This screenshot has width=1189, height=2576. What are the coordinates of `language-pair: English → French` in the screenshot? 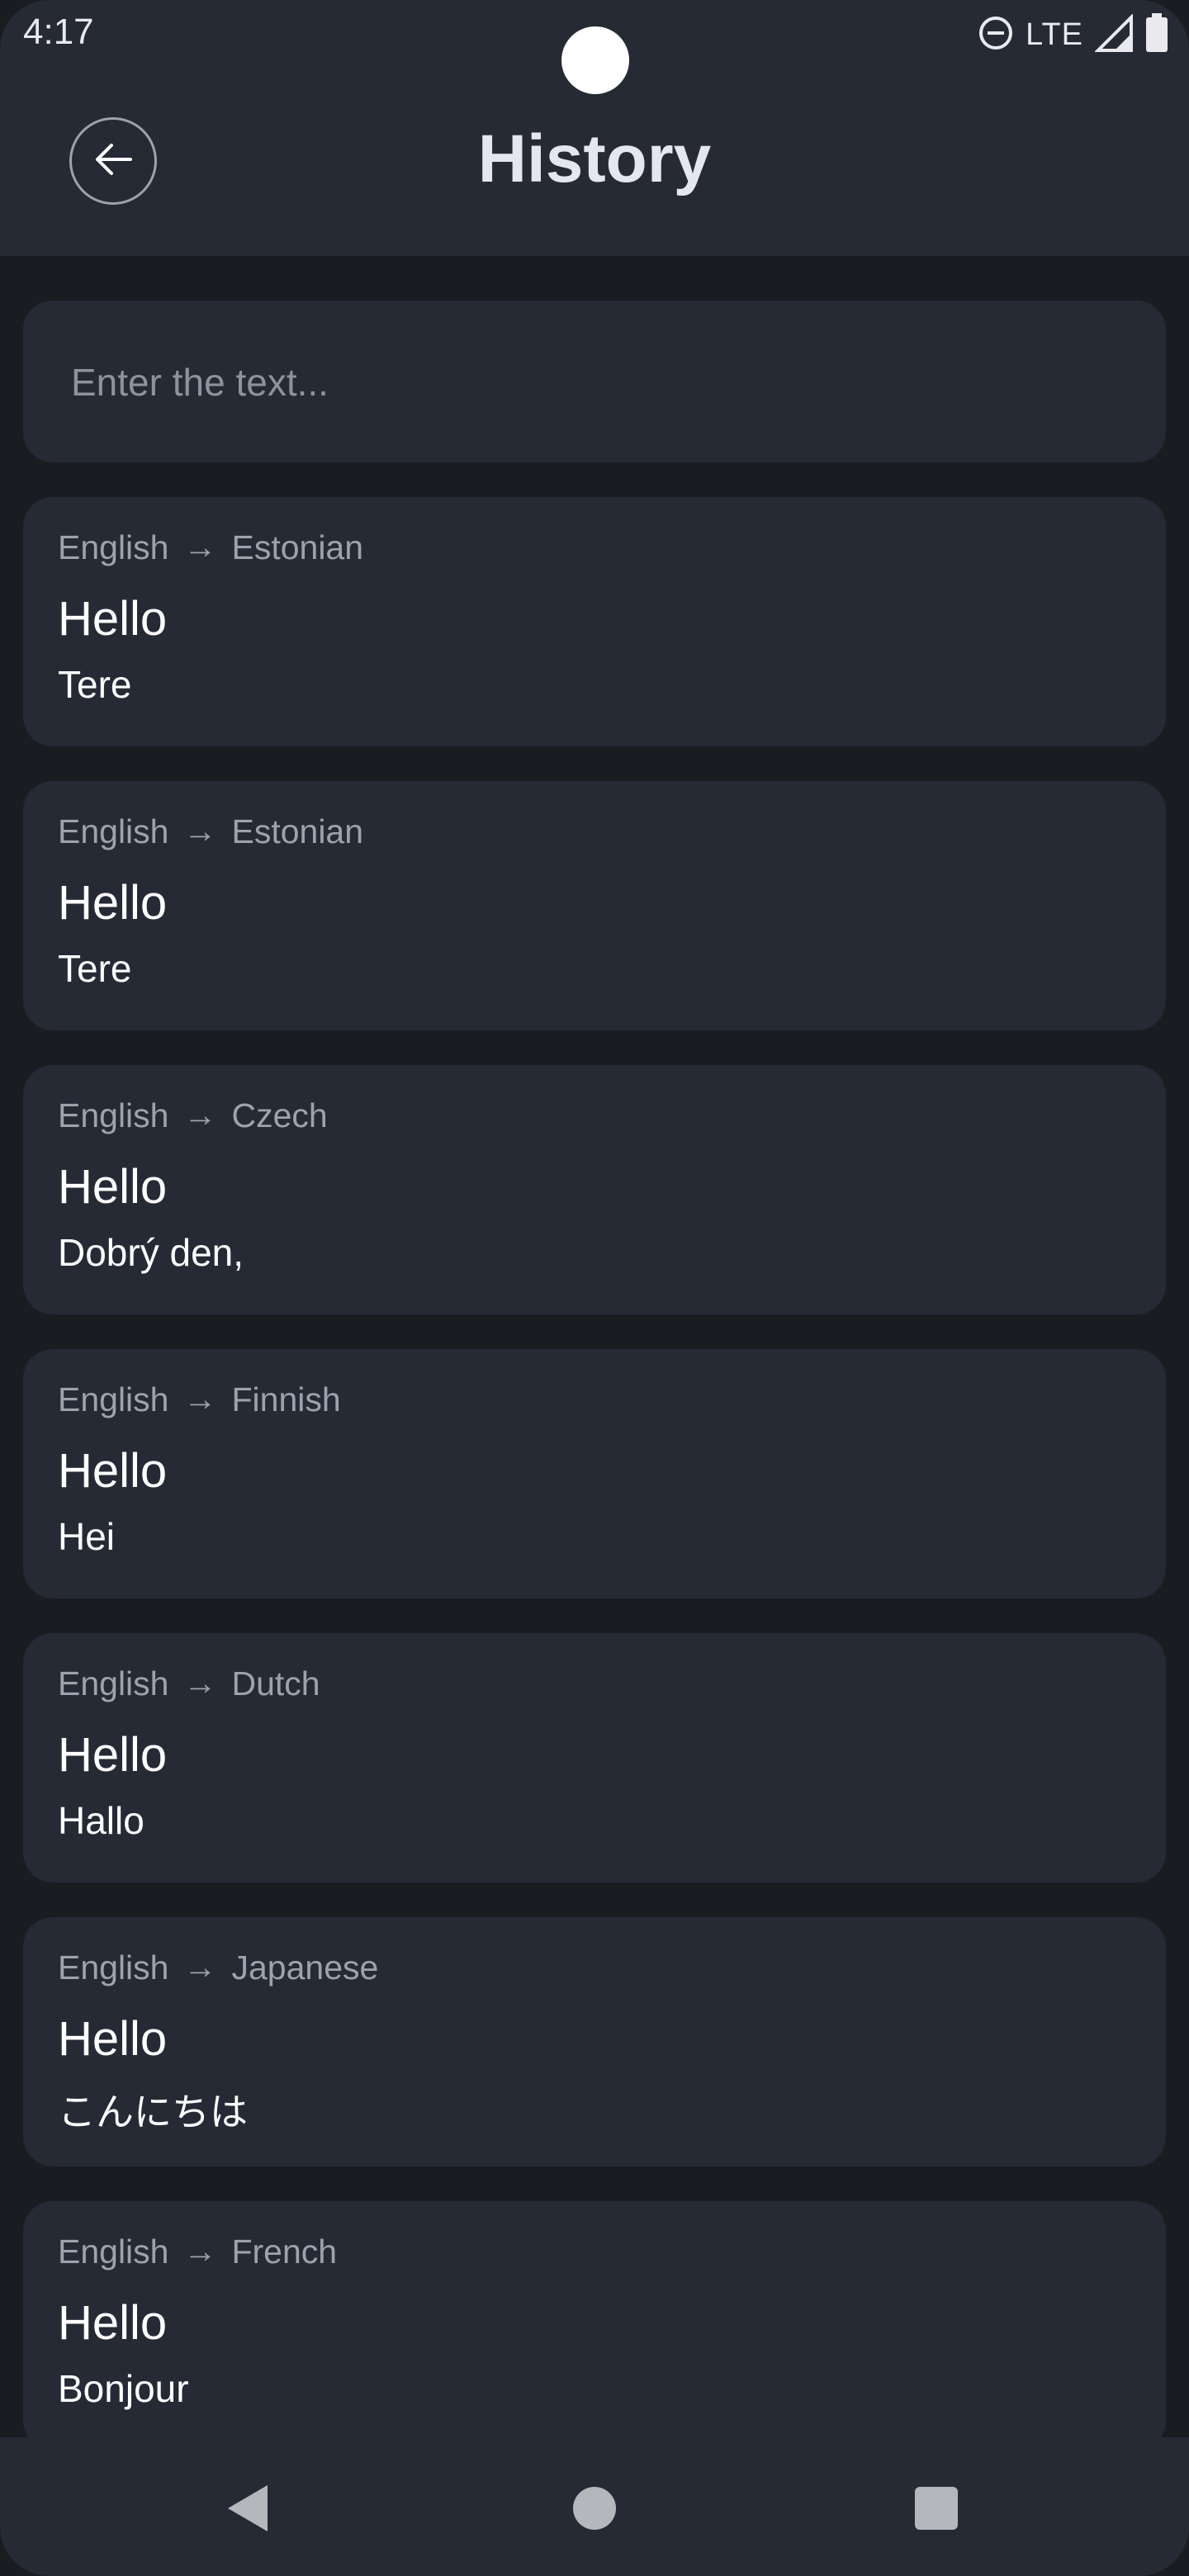 It's located at (197, 2252).